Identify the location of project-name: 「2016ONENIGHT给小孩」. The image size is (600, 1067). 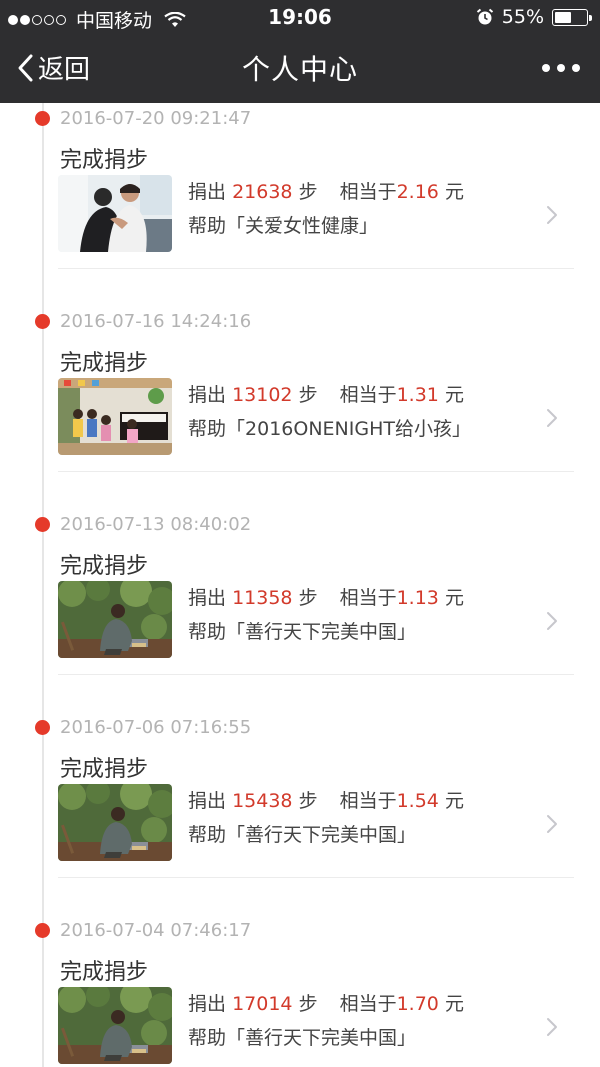
(348, 429).